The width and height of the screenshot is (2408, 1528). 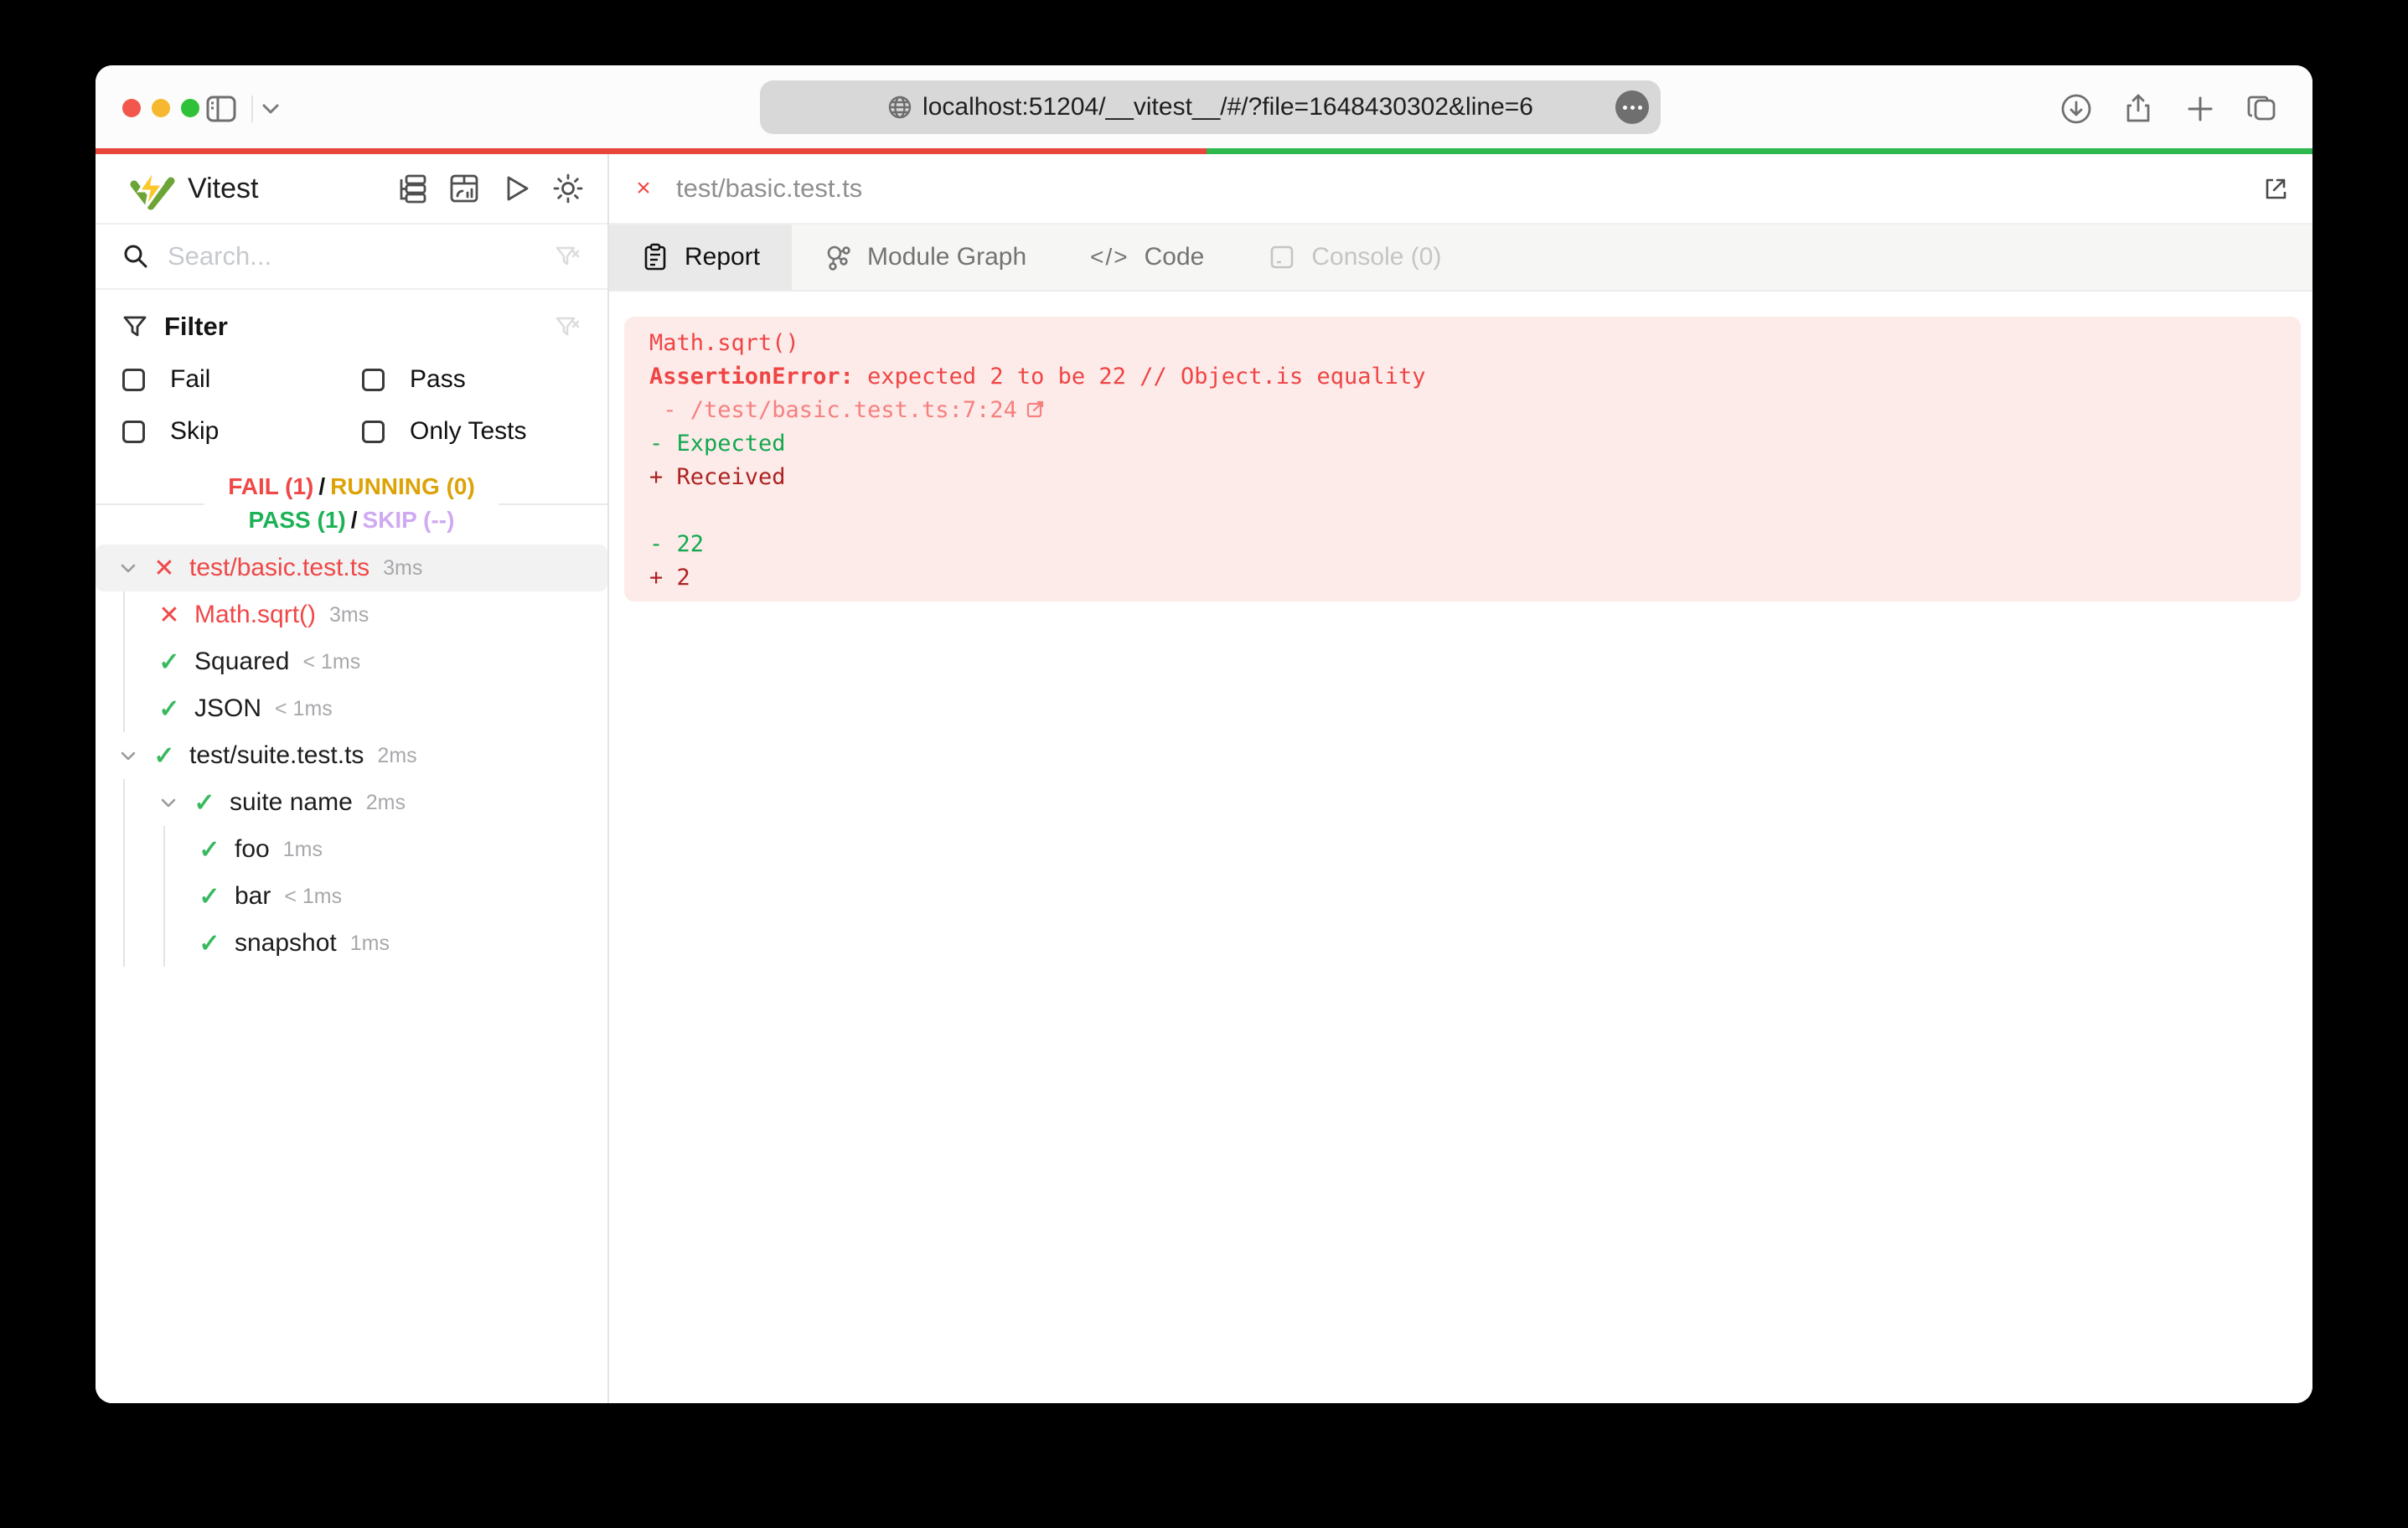 What do you see at coordinates (1036, 409) in the screenshot?
I see `open-location-icon` at bounding box center [1036, 409].